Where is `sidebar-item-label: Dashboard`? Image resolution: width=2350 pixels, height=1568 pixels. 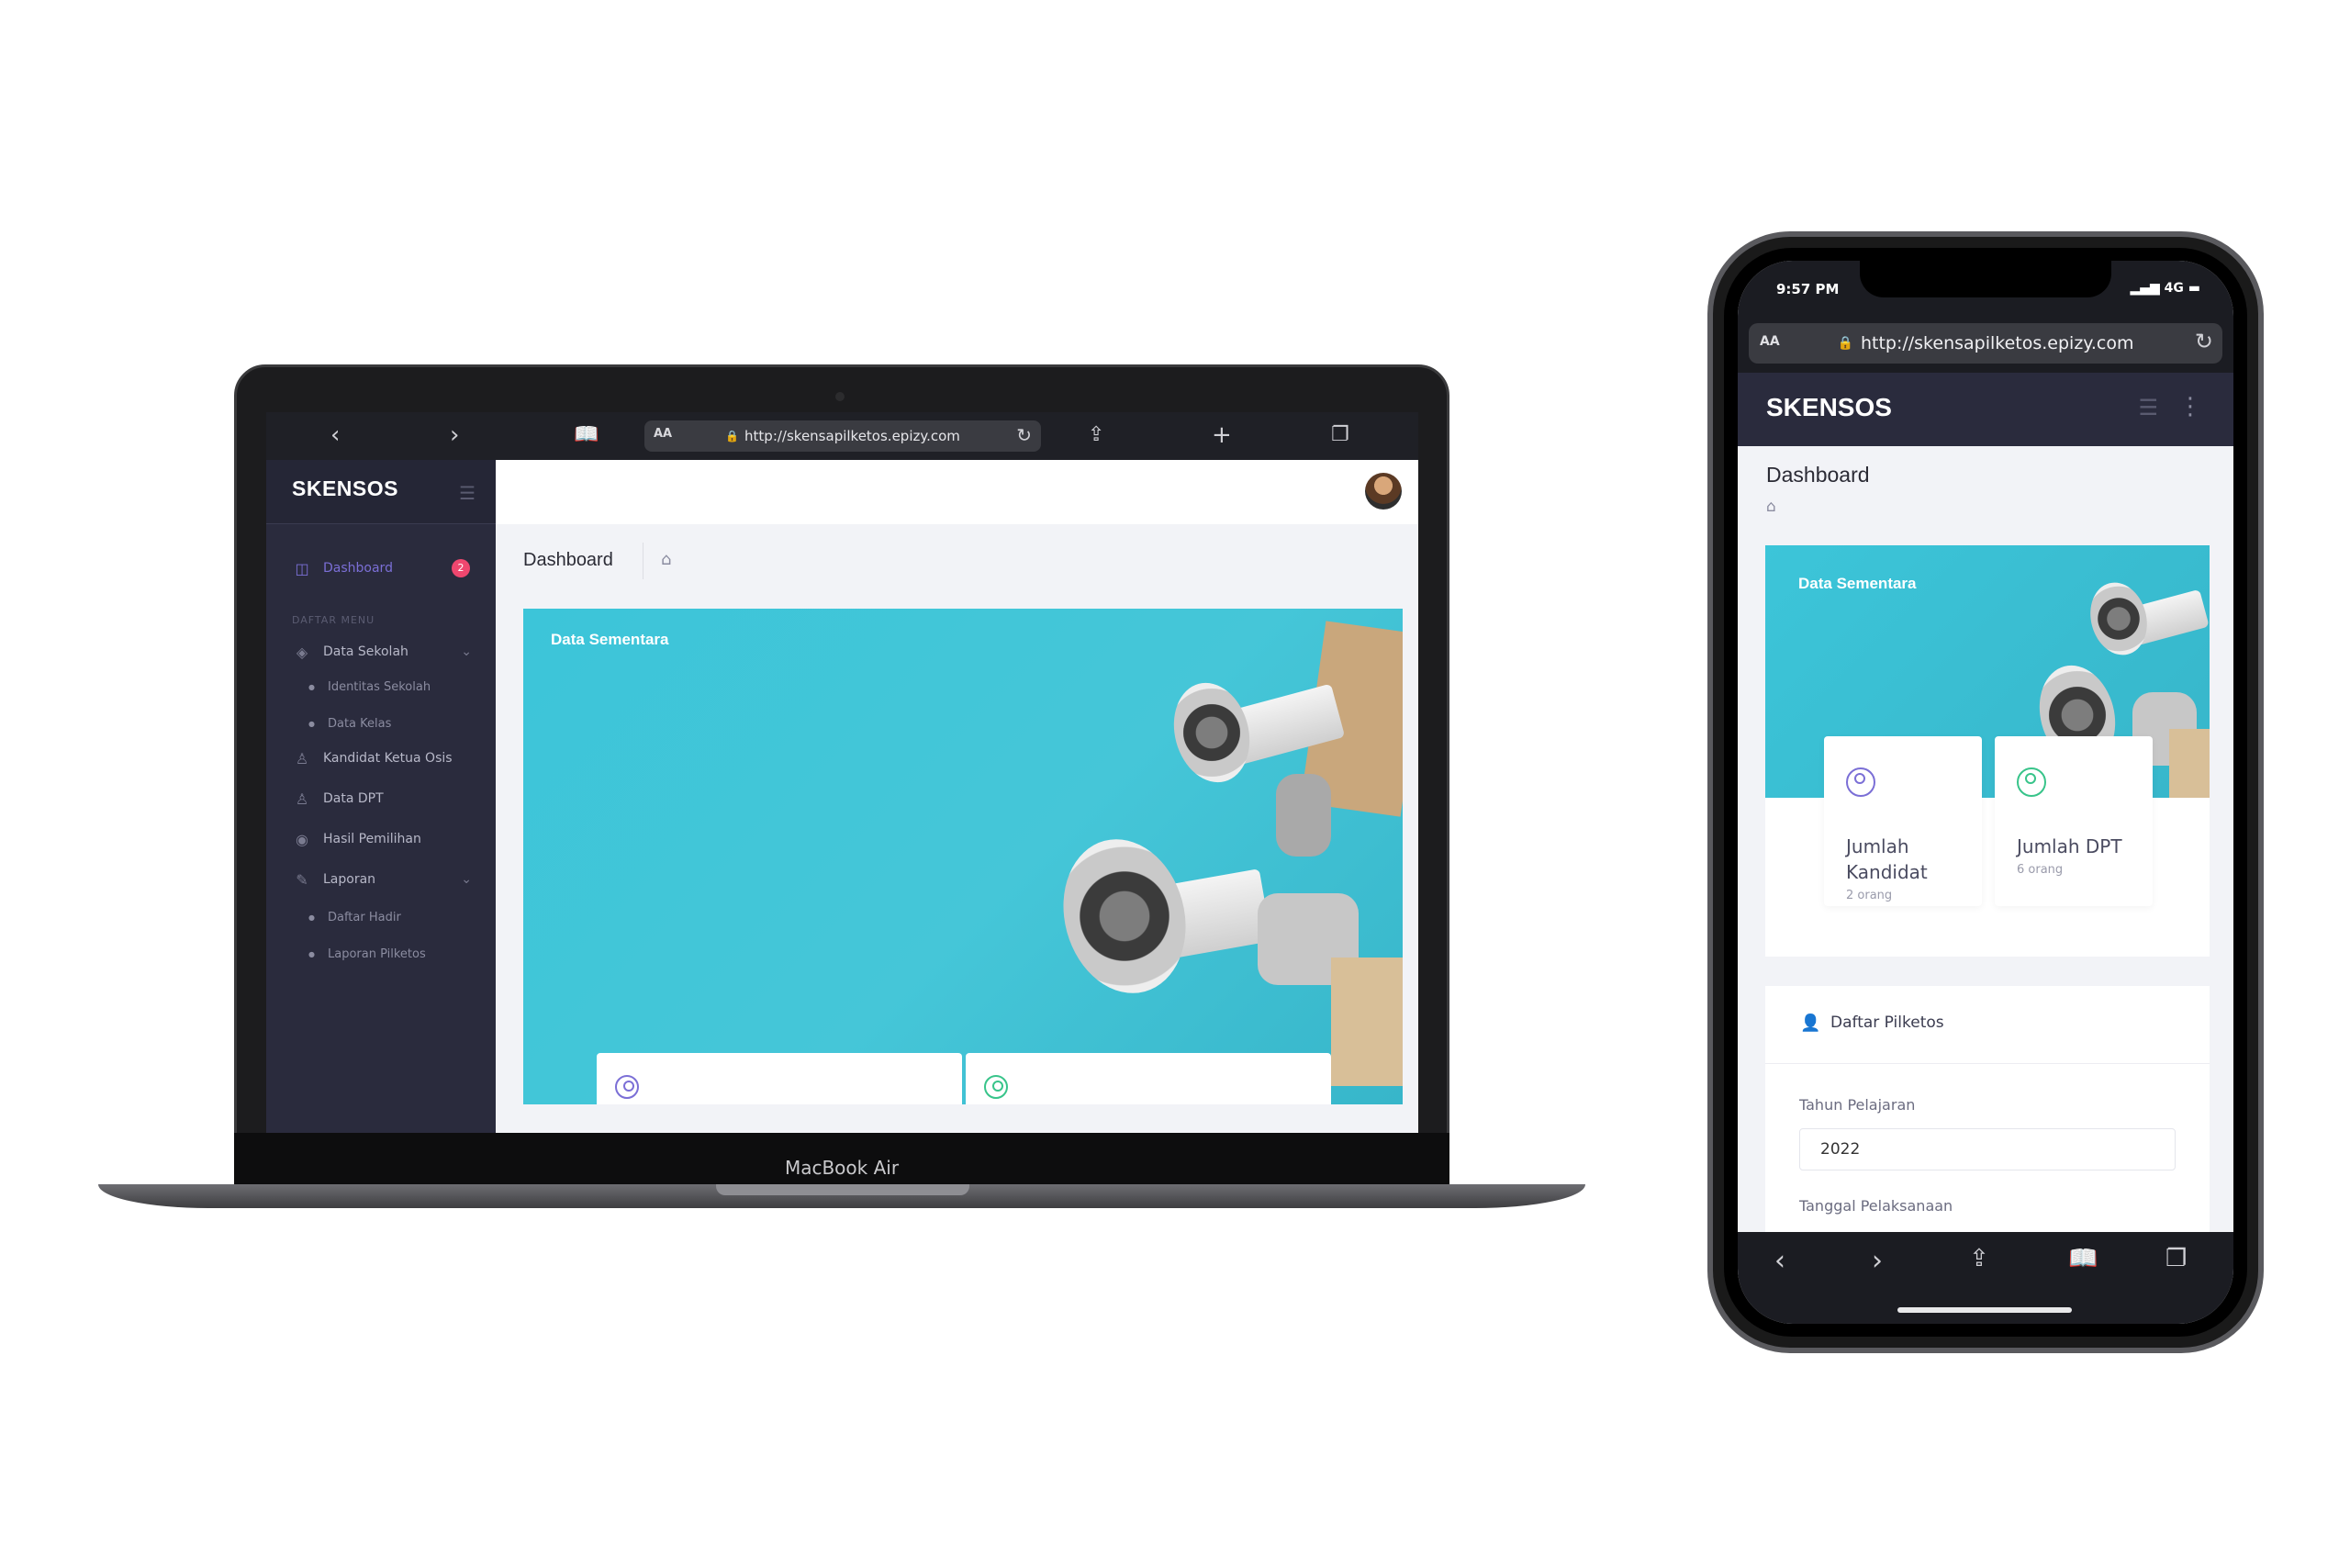
sidebar-item-label: Dashboard is located at coordinates (358, 568).